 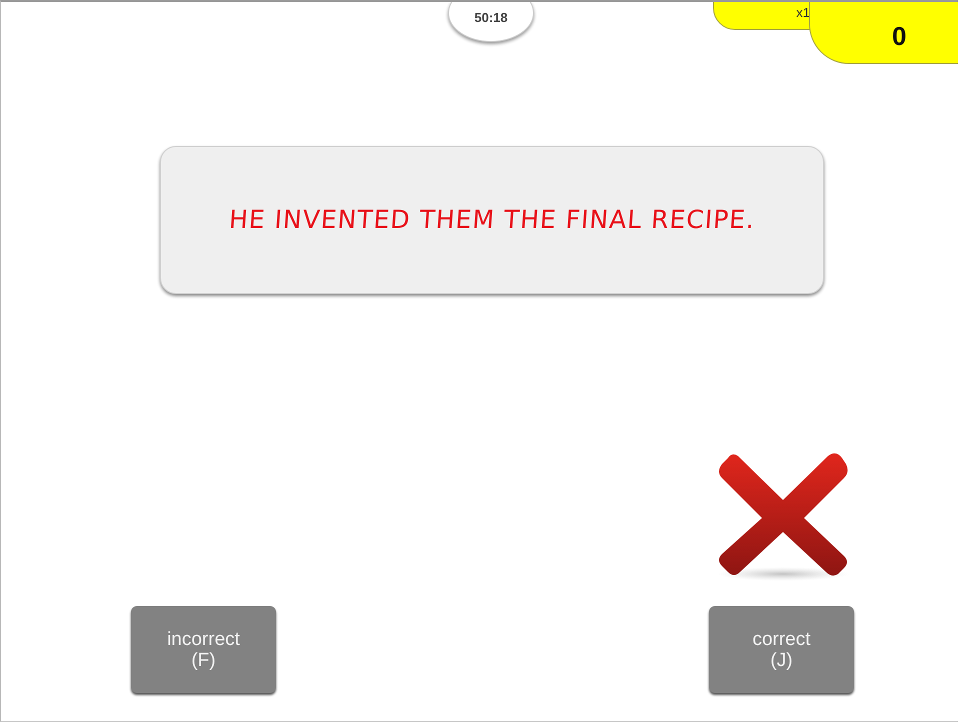 I want to click on sentence-text: HE INVENTED THEM THE FINAL RECIPE., so click(x=492, y=220).